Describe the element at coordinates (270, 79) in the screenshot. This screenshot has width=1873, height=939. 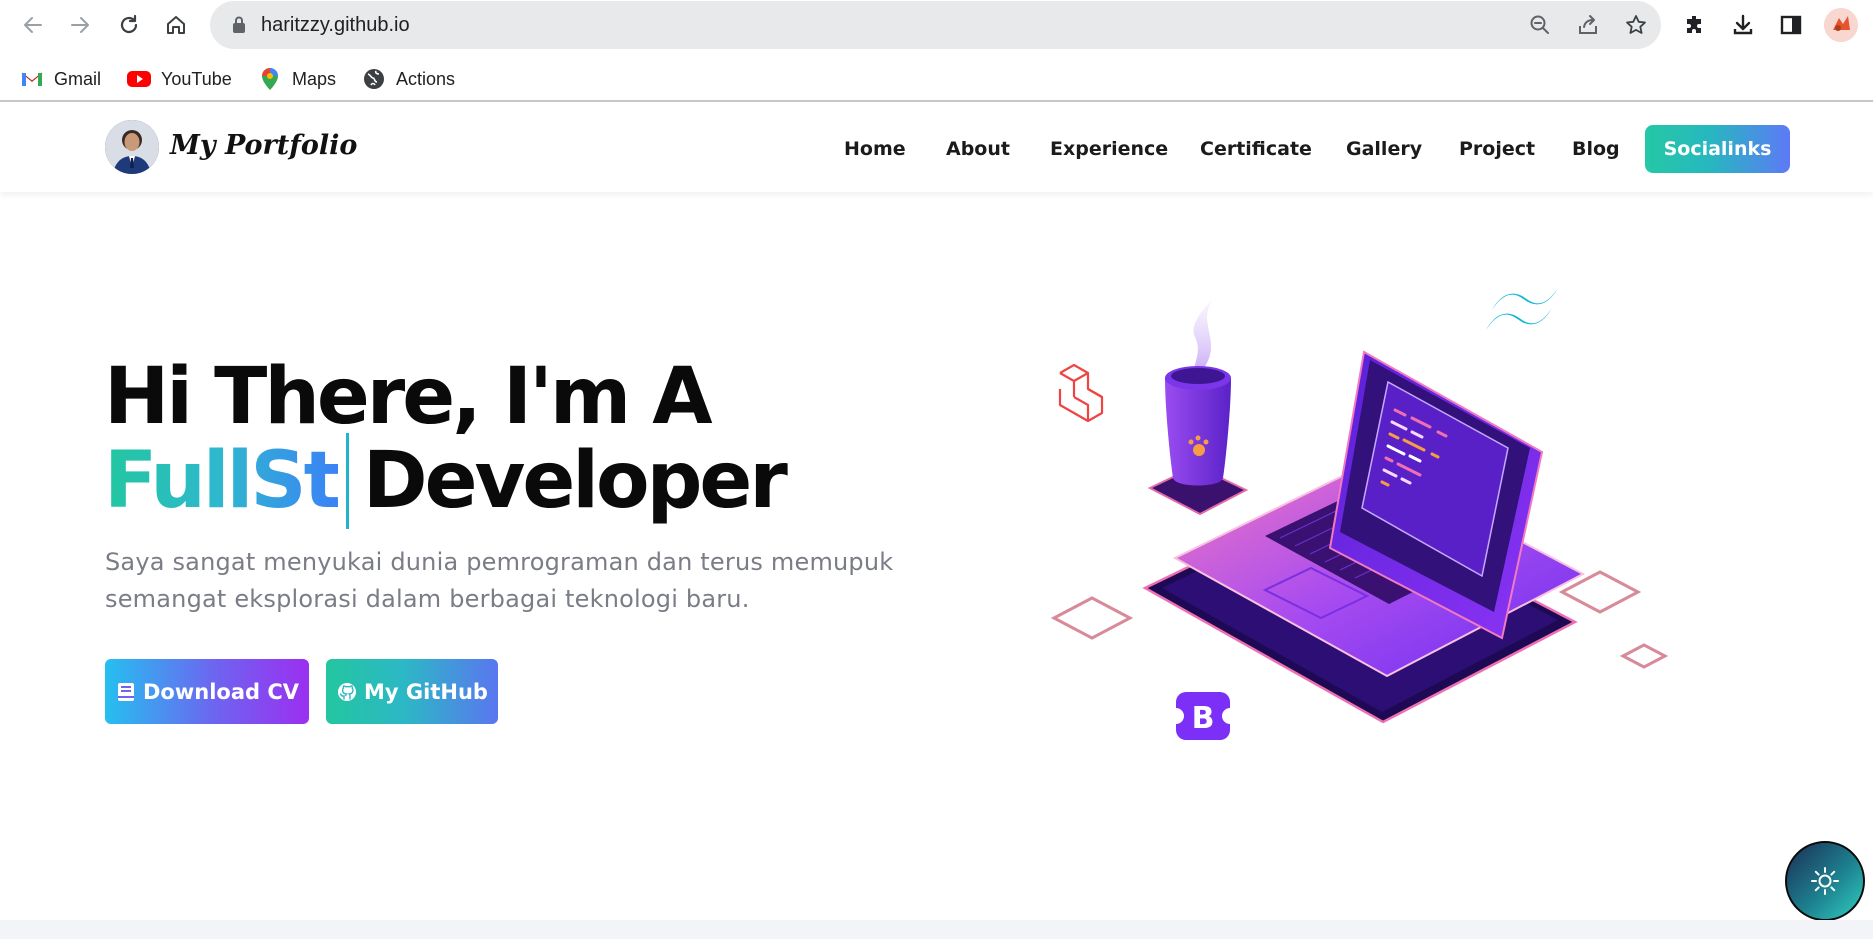
I see `maps-icon` at that location.